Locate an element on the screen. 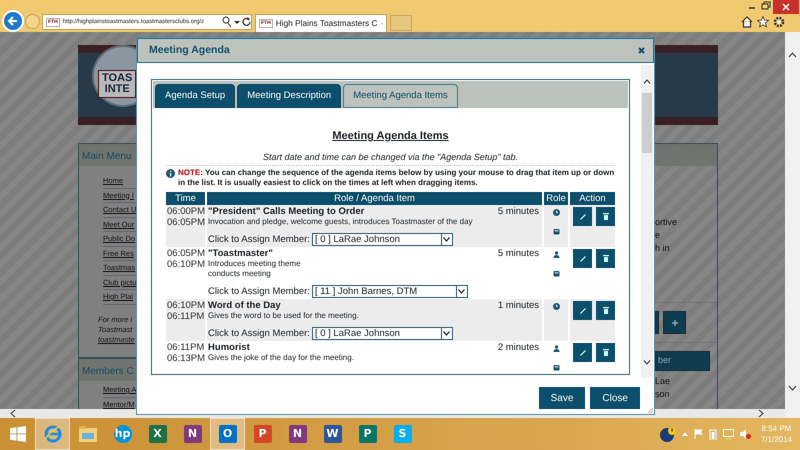 This screenshot has width=800, height=450. tab-title: High Plains Toastmasters C is located at coordinates (327, 23).